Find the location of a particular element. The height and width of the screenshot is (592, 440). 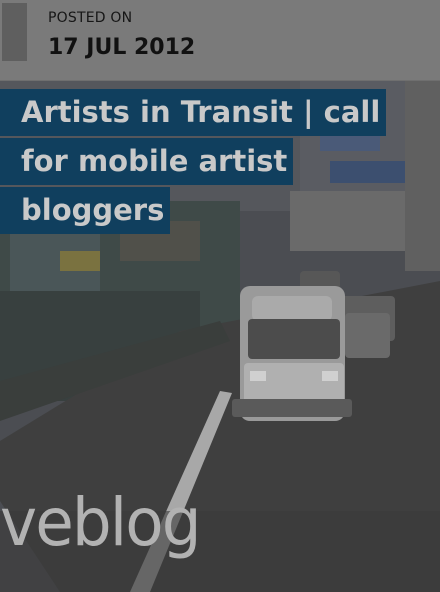

posted-on-label: POSTED ON is located at coordinates (90, 18).